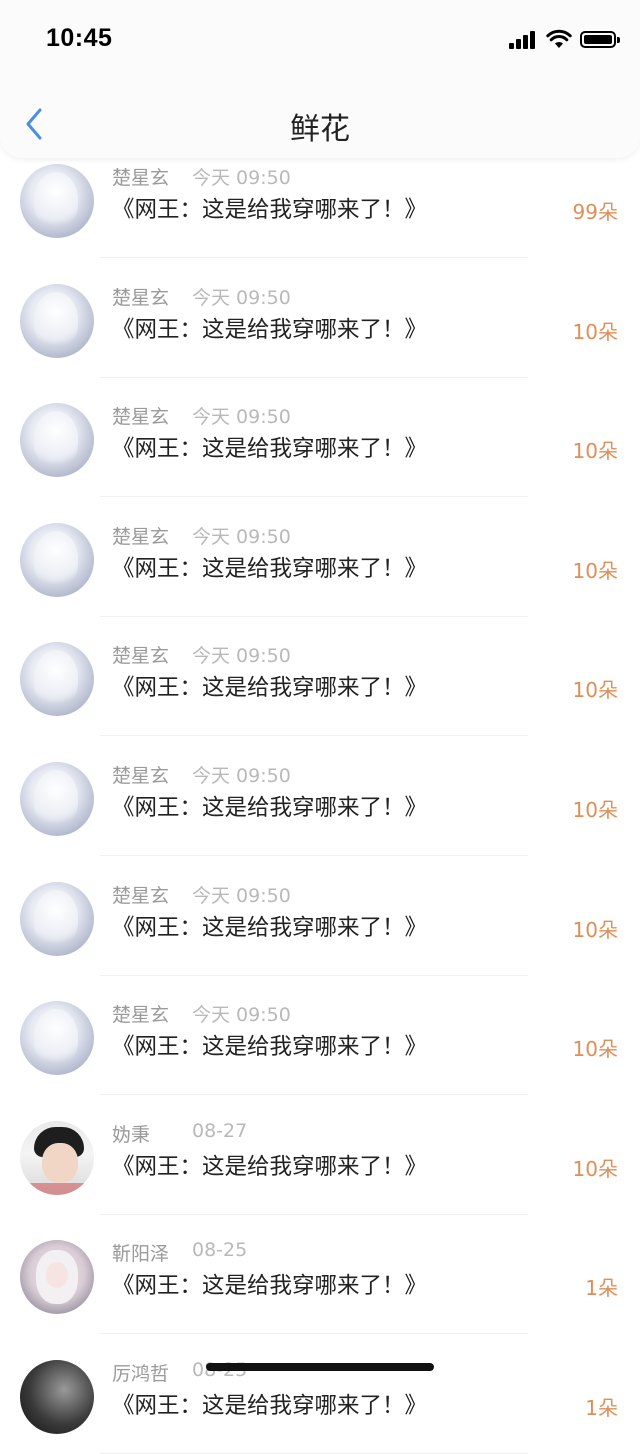 This screenshot has height=1454, width=640. I want to click on user-name: 厉鸿哲, so click(141, 1374).